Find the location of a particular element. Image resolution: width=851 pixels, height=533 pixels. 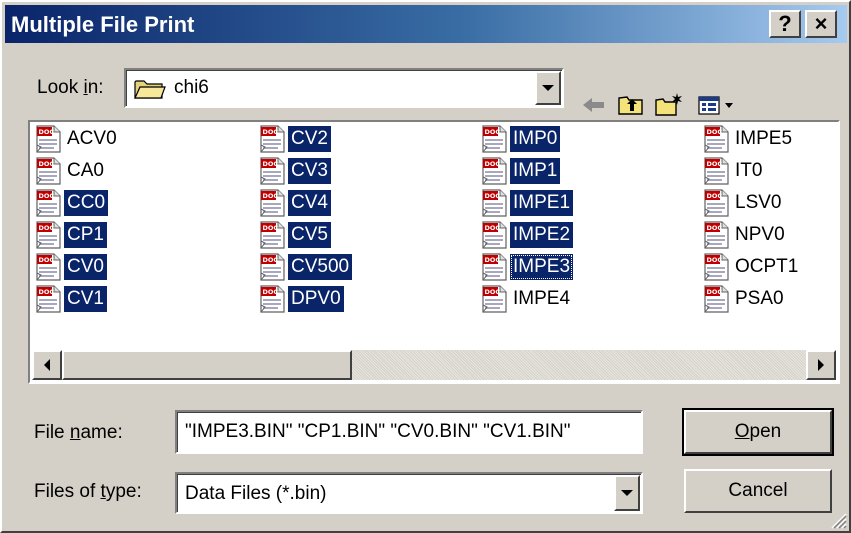

close-button: × is located at coordinates (821, 24).